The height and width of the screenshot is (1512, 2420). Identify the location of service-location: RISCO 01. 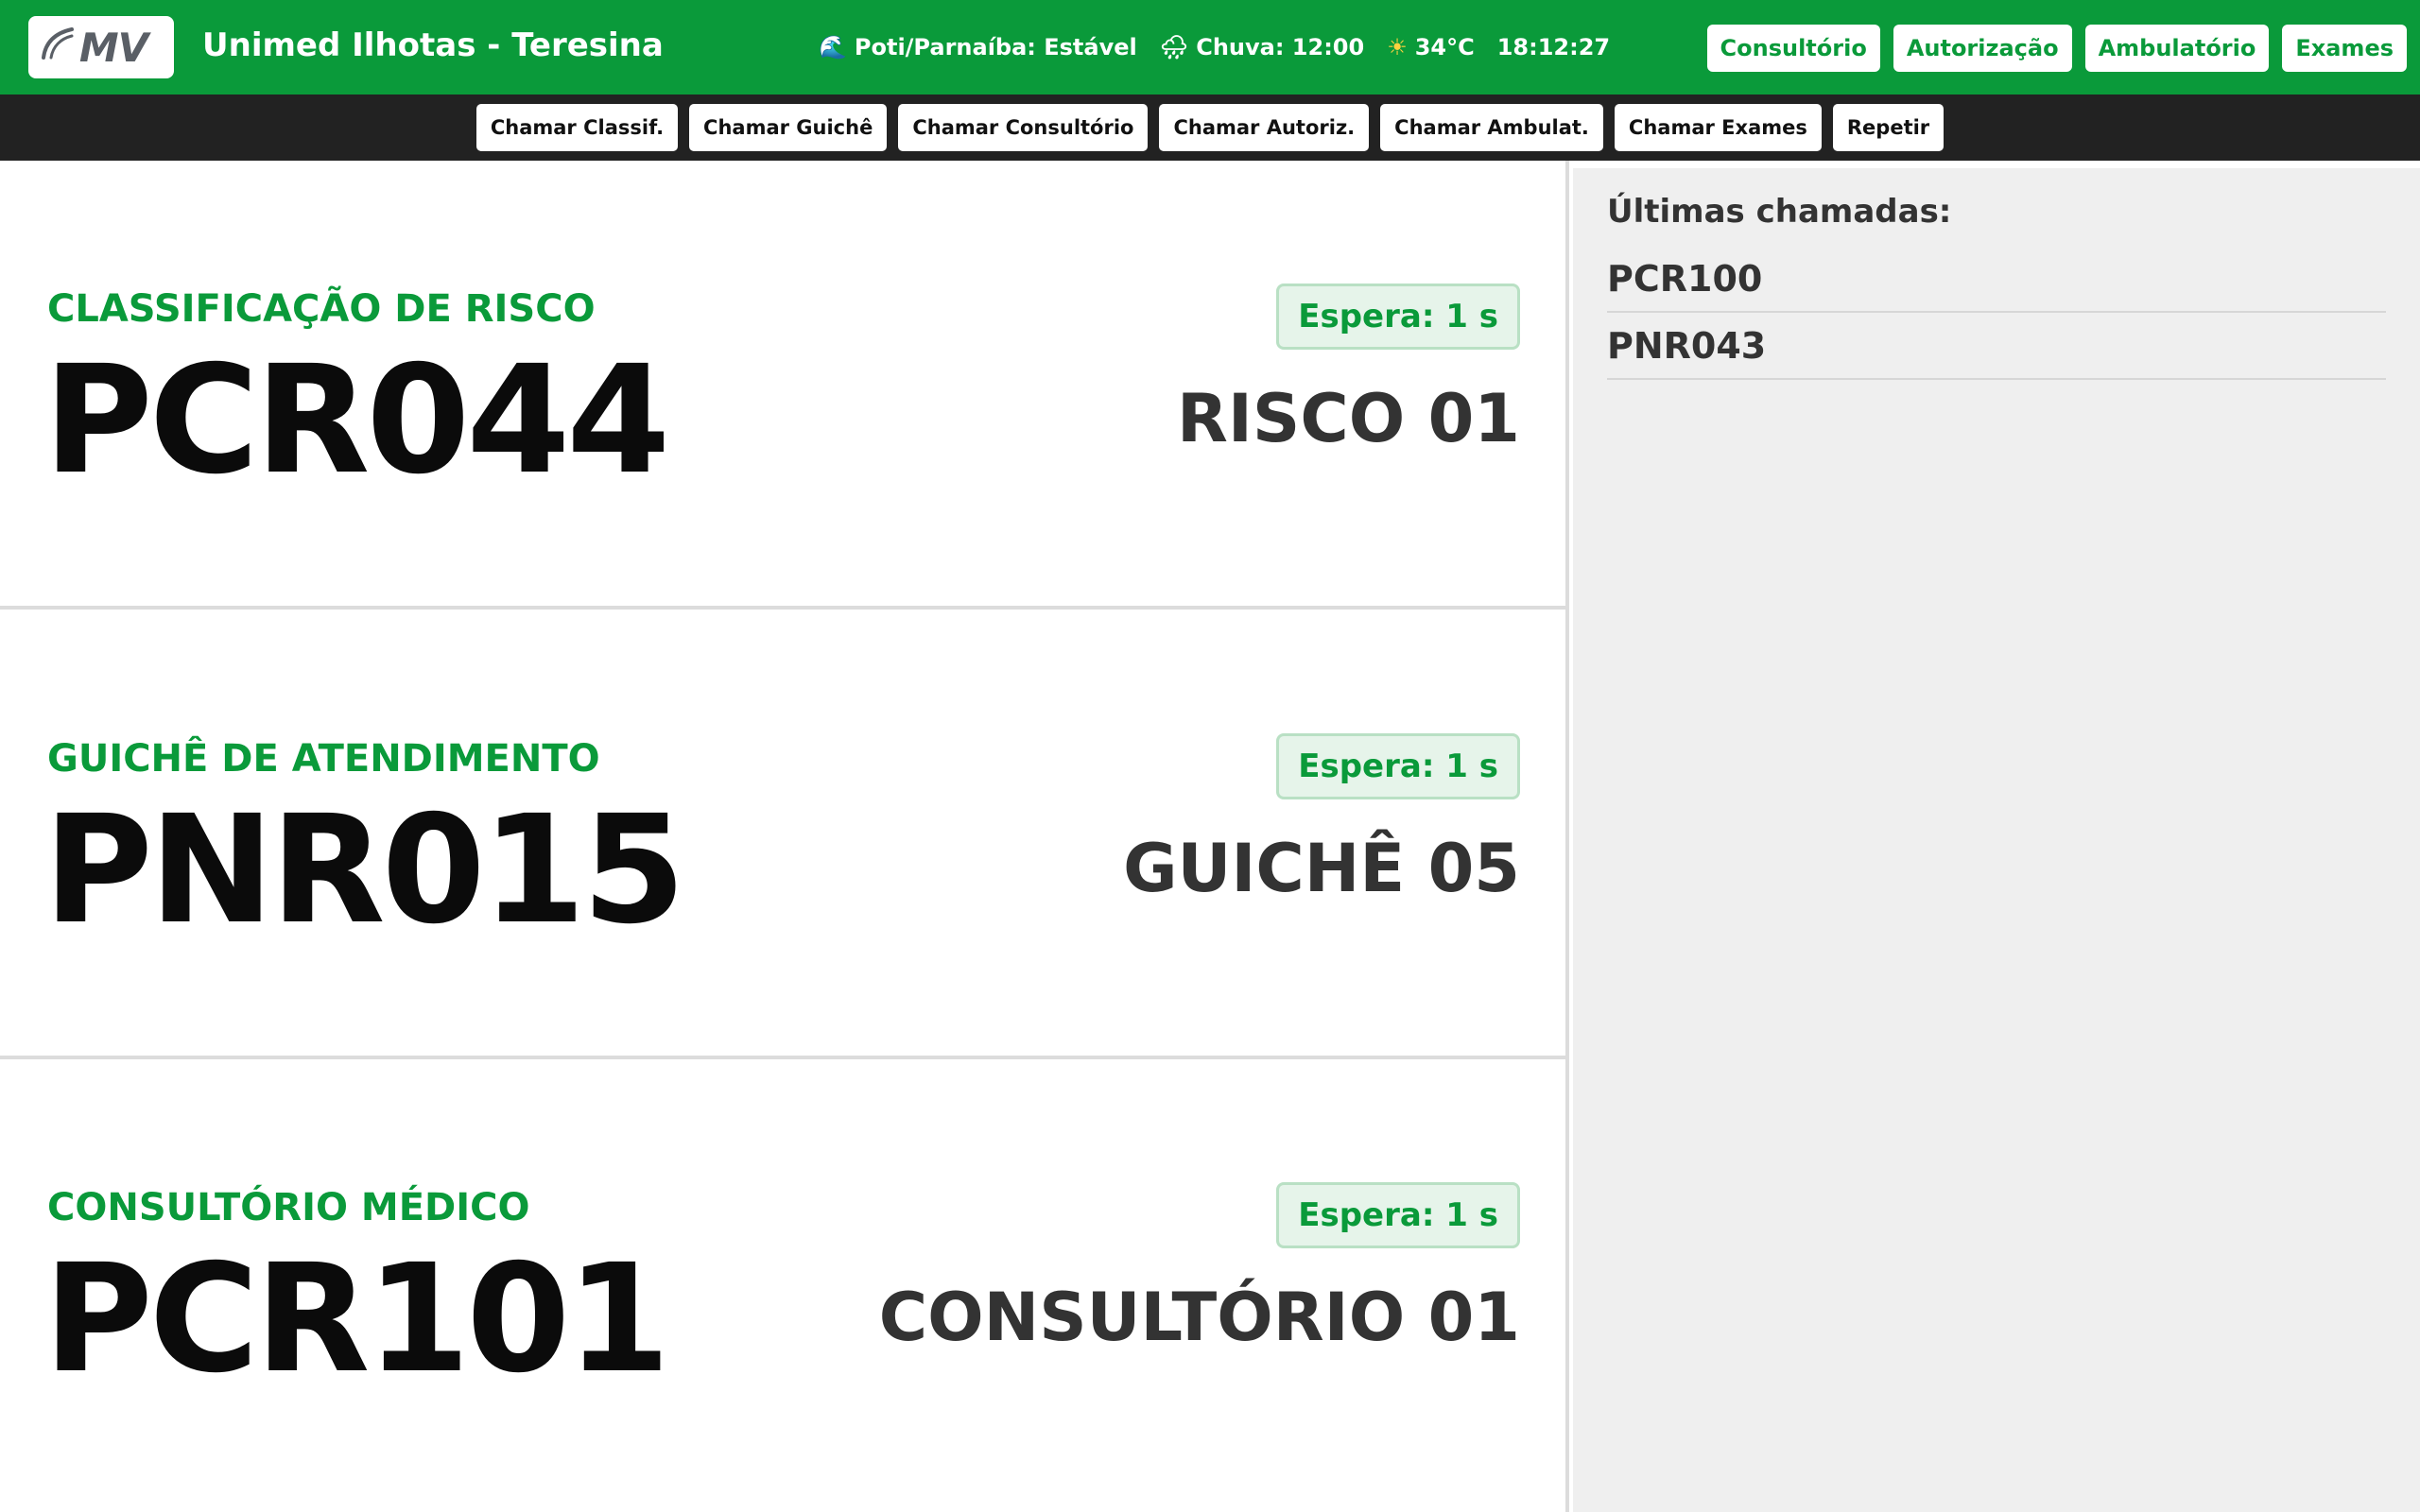
(1348, 418).